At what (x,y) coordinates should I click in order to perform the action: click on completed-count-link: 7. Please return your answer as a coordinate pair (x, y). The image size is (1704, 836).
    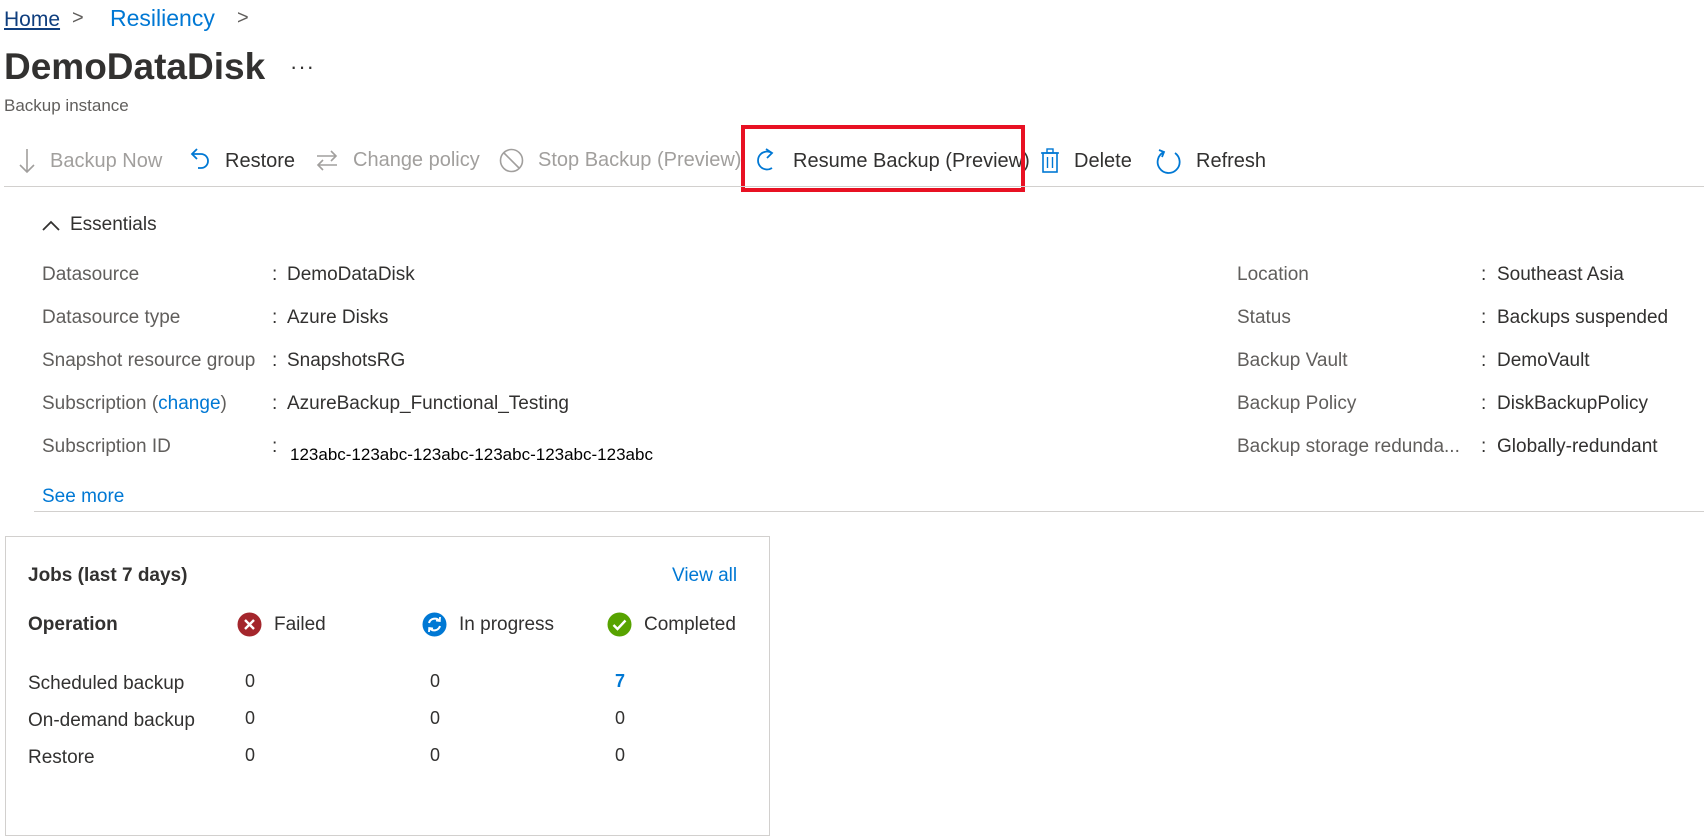
    Looking at the image, I should click on (620, 681).